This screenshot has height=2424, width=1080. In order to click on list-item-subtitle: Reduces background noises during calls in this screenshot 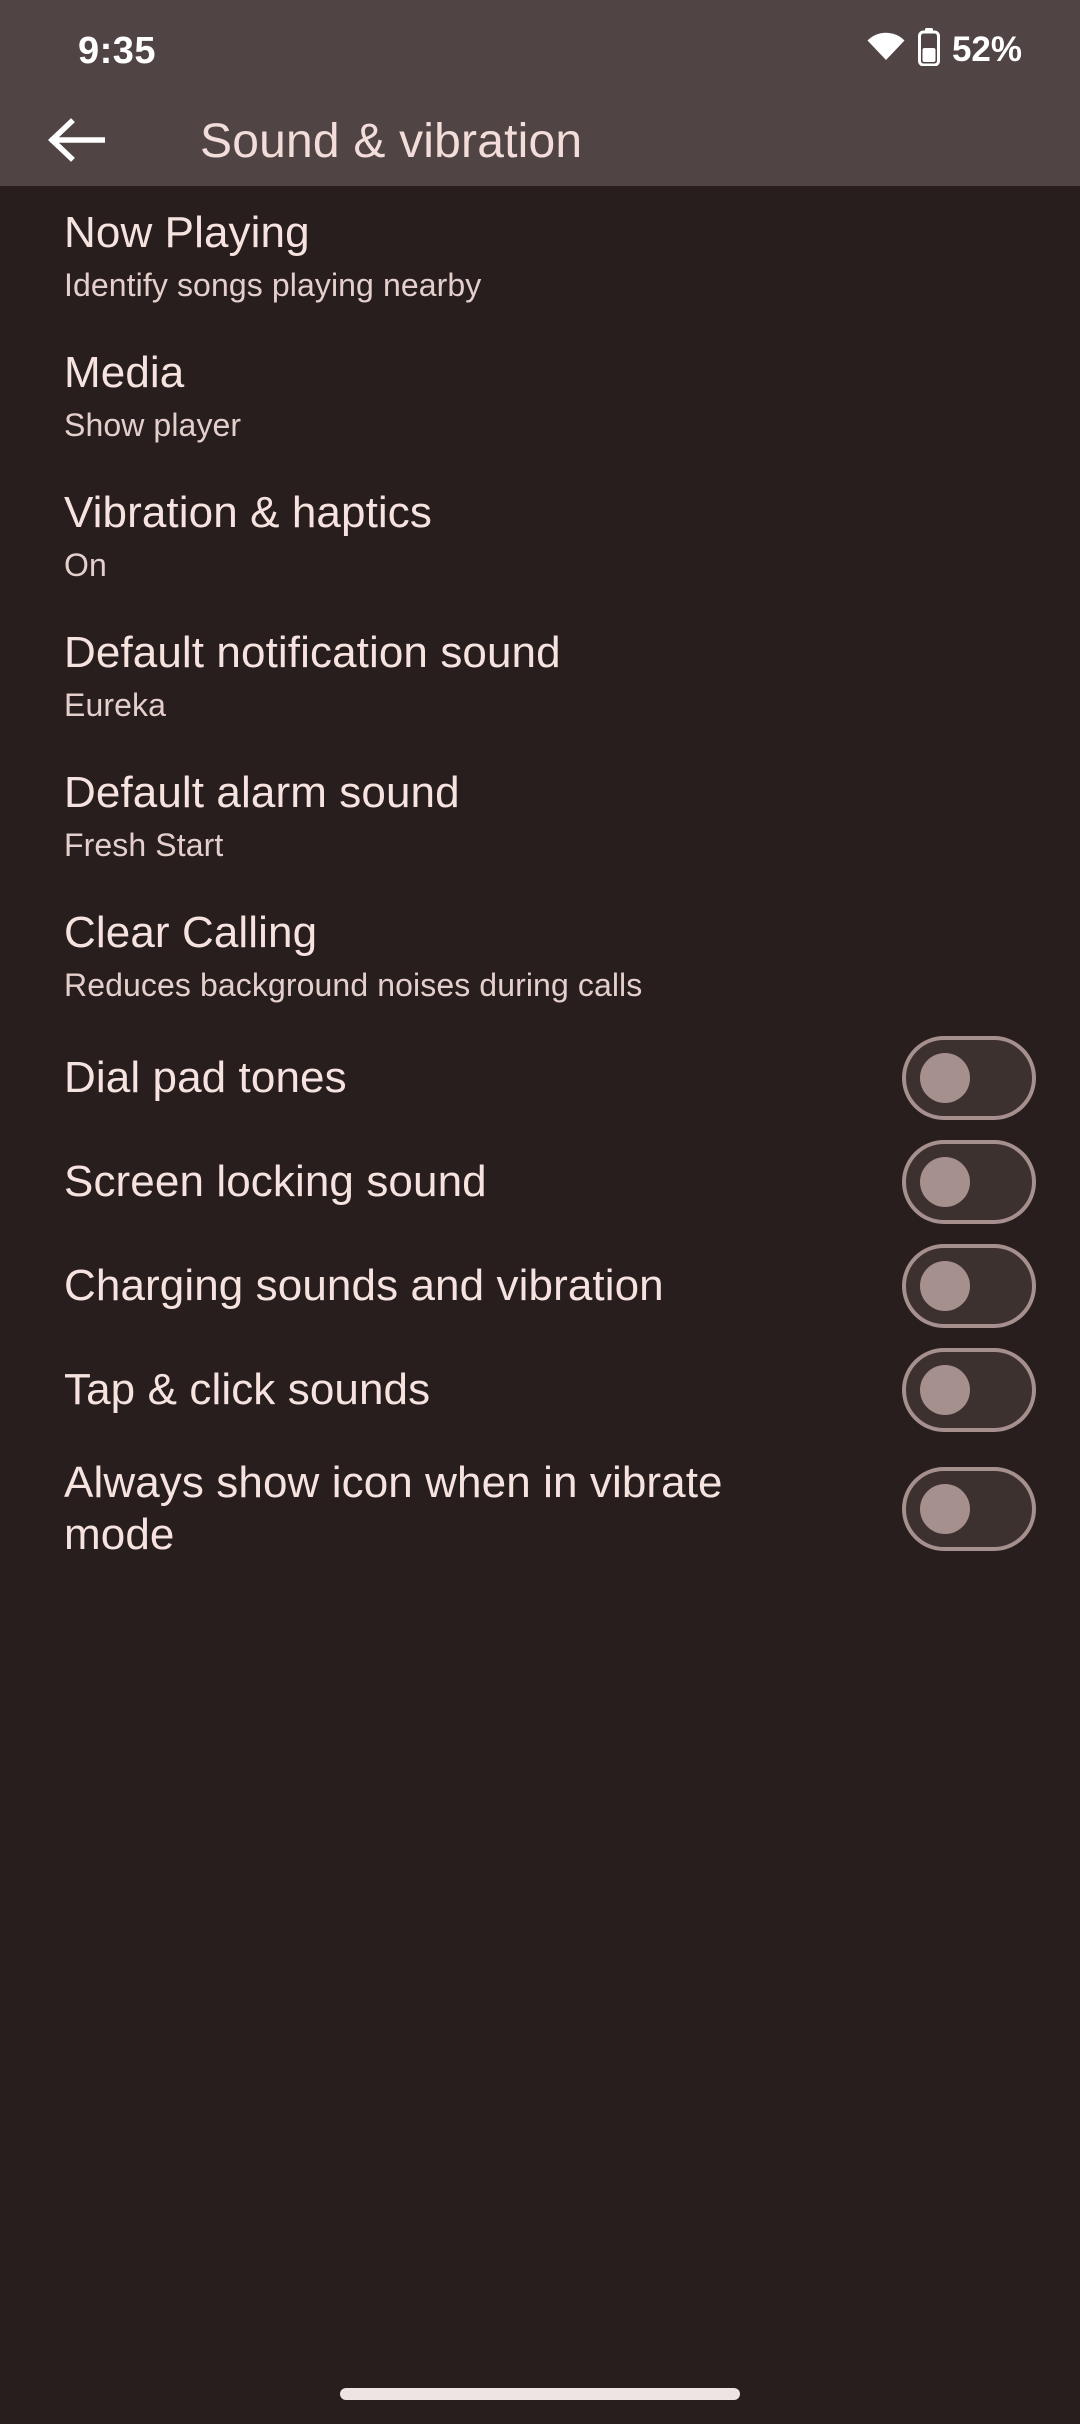, I will do `click(353, 985)`.